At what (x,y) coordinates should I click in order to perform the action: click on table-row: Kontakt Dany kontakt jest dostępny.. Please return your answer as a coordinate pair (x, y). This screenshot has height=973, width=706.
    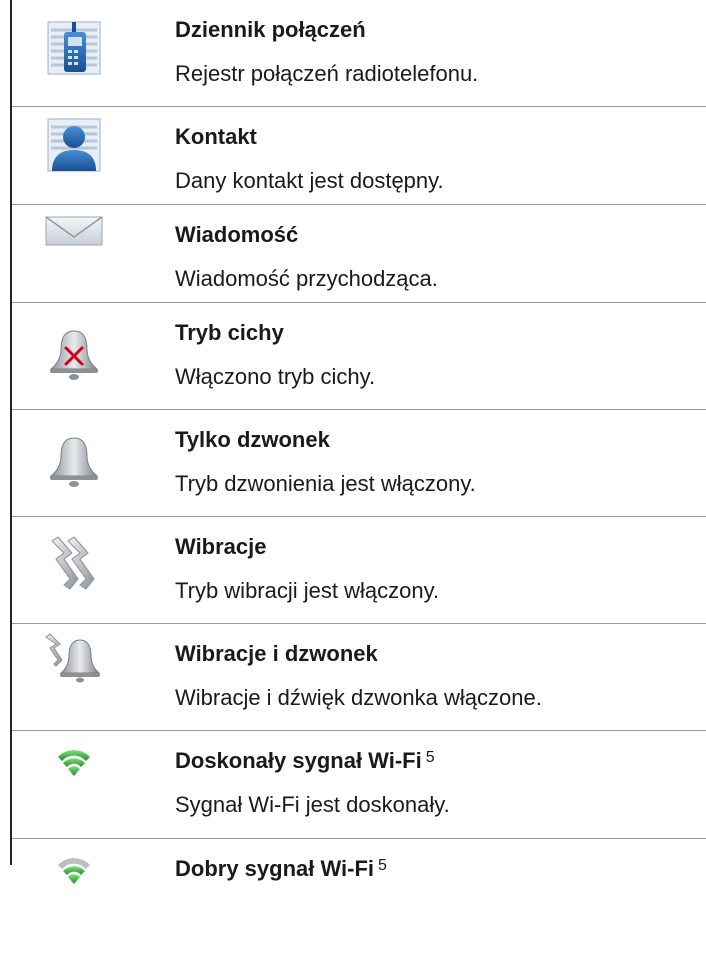
    Looking at the image, I should click on (359, 156).